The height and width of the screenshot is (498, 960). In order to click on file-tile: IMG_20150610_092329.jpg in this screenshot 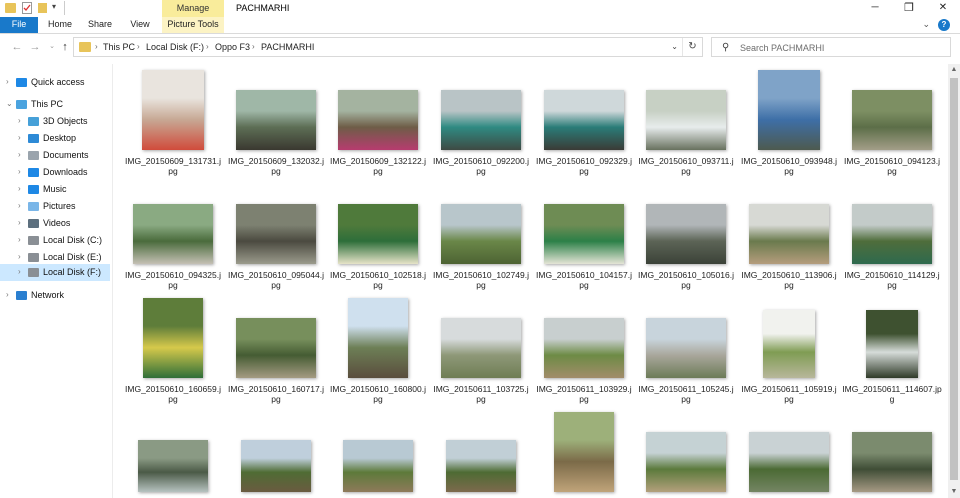, I will do `click(584, 124)`.